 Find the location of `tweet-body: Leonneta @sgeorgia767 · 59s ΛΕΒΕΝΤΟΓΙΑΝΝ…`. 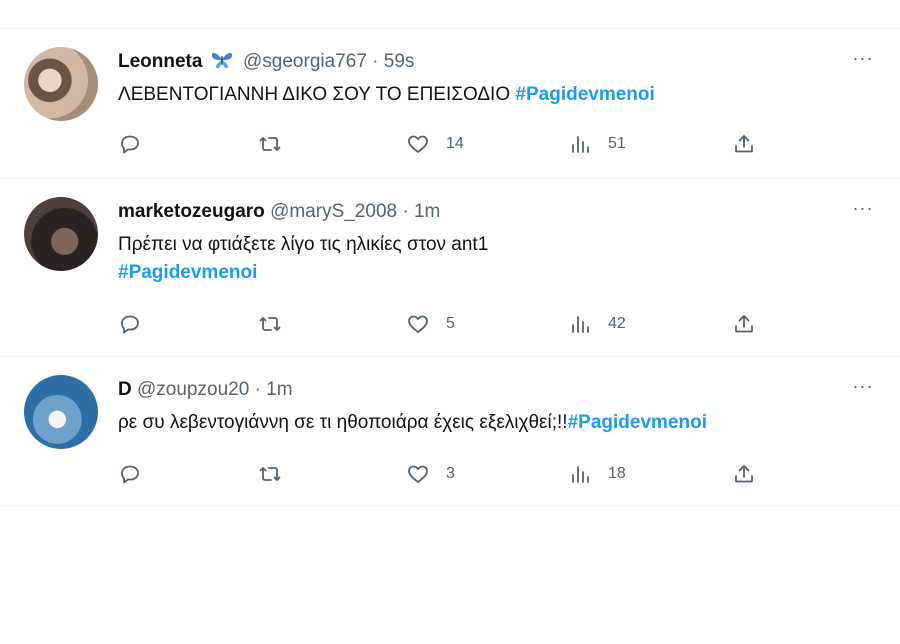

tweet-body: Leonneta @sgeorgia767 · 59s ΛΕΒΕΝΤΟΓΙΑΝΝ… is located at coordinates (494, 79).